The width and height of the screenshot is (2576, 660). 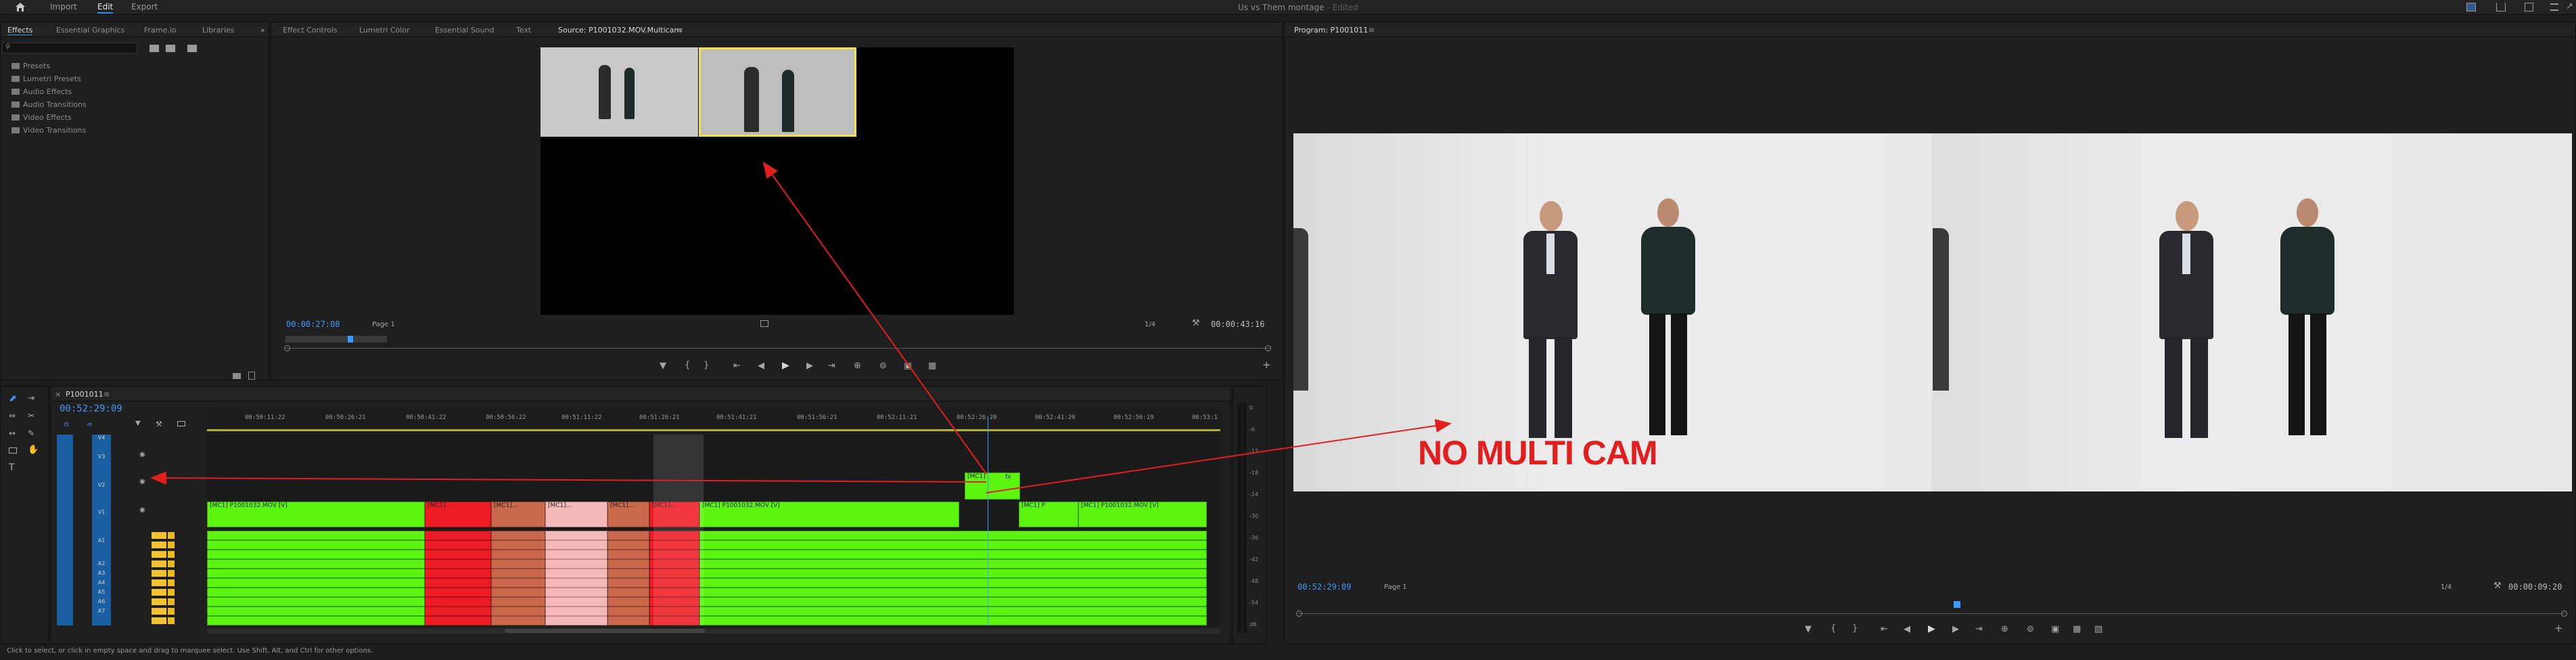 What do you see at coordinates (874, 318) in the screenshot?
I see `arrow-to-multicam-view` at bounding box center [874, 318].